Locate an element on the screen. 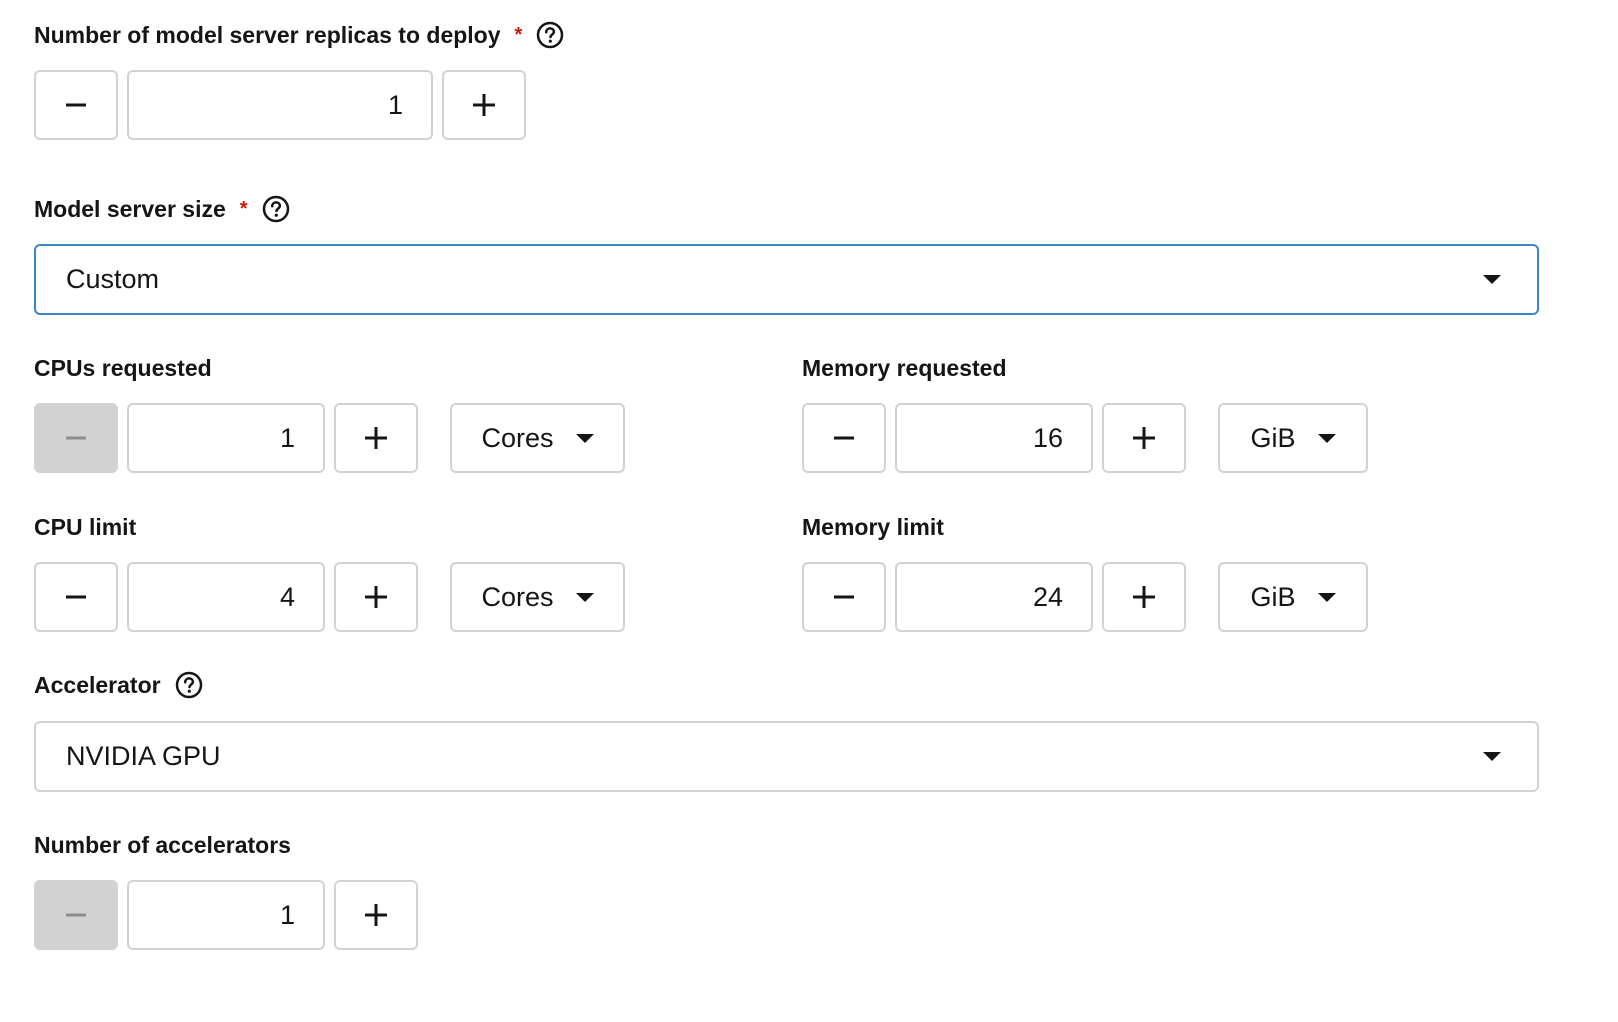 This screenshot has width=1618, height=1022. cpu-requested-increment-button is located at coordinates (376, 438).